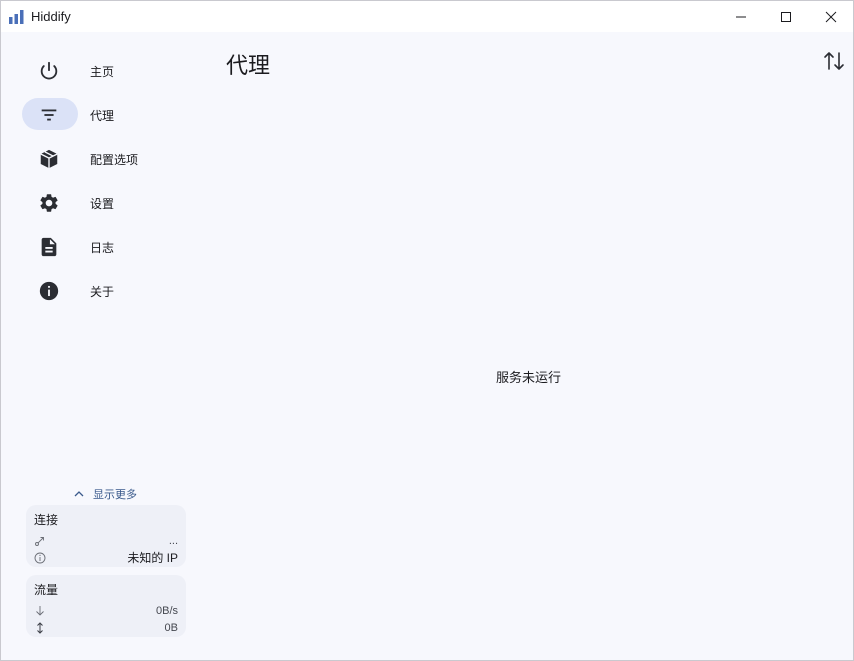 The width and height of the screenshot is (854, 661). I want to click on close-icon, so click(831, 16).